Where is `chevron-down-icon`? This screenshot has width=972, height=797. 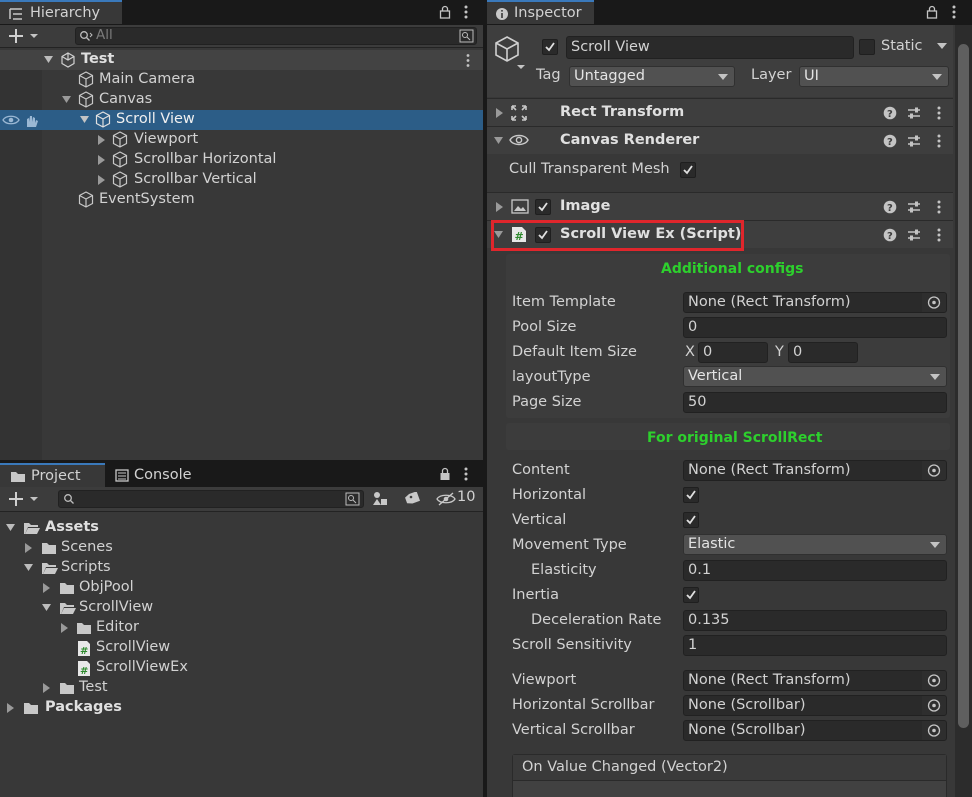
chevron-down-icon is located at coordinates (723, 77).